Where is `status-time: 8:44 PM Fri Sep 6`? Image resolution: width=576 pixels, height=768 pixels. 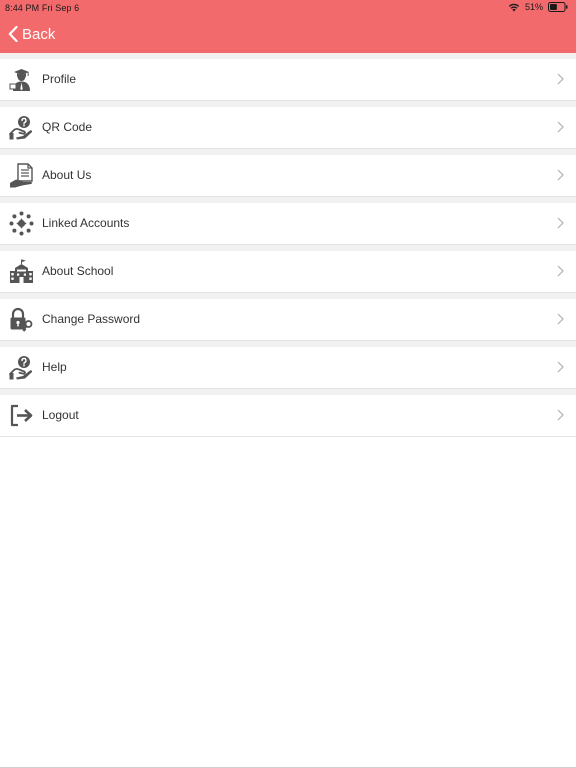 status-time: 8:44 PM Fri Sep 6 is located at coordinates (42, 8).